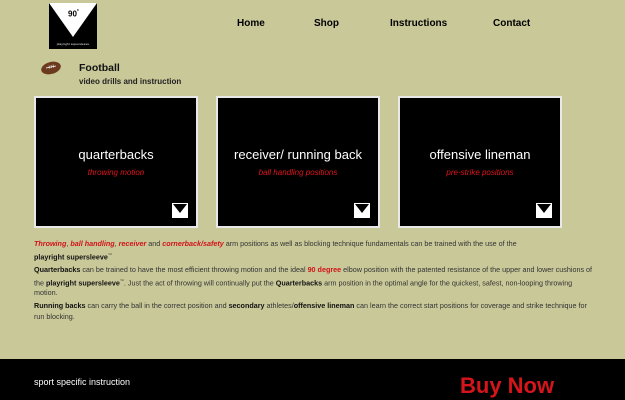 The height and width of the screenshot is (400, 625). Describe the element at coordinates (251, 23) in the screenshot. I see `nav-home: Home` at that location.